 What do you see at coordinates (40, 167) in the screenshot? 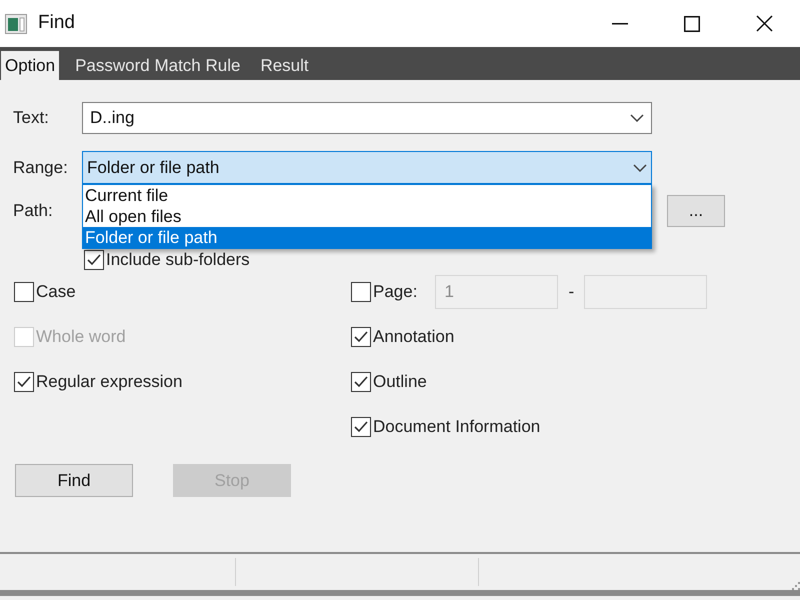
I see `field-label: Range:` at bounding box center [40, 167].